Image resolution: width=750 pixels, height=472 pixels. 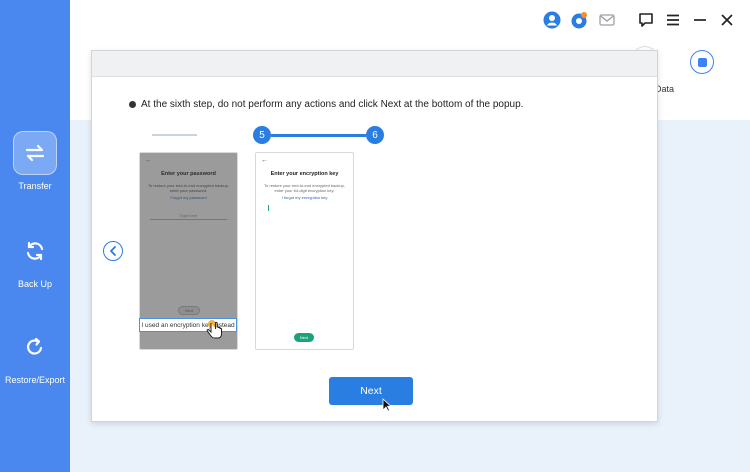 I want to click on sidebar: Transfer Back Up Restore/Export, so click(x=35, y=236).